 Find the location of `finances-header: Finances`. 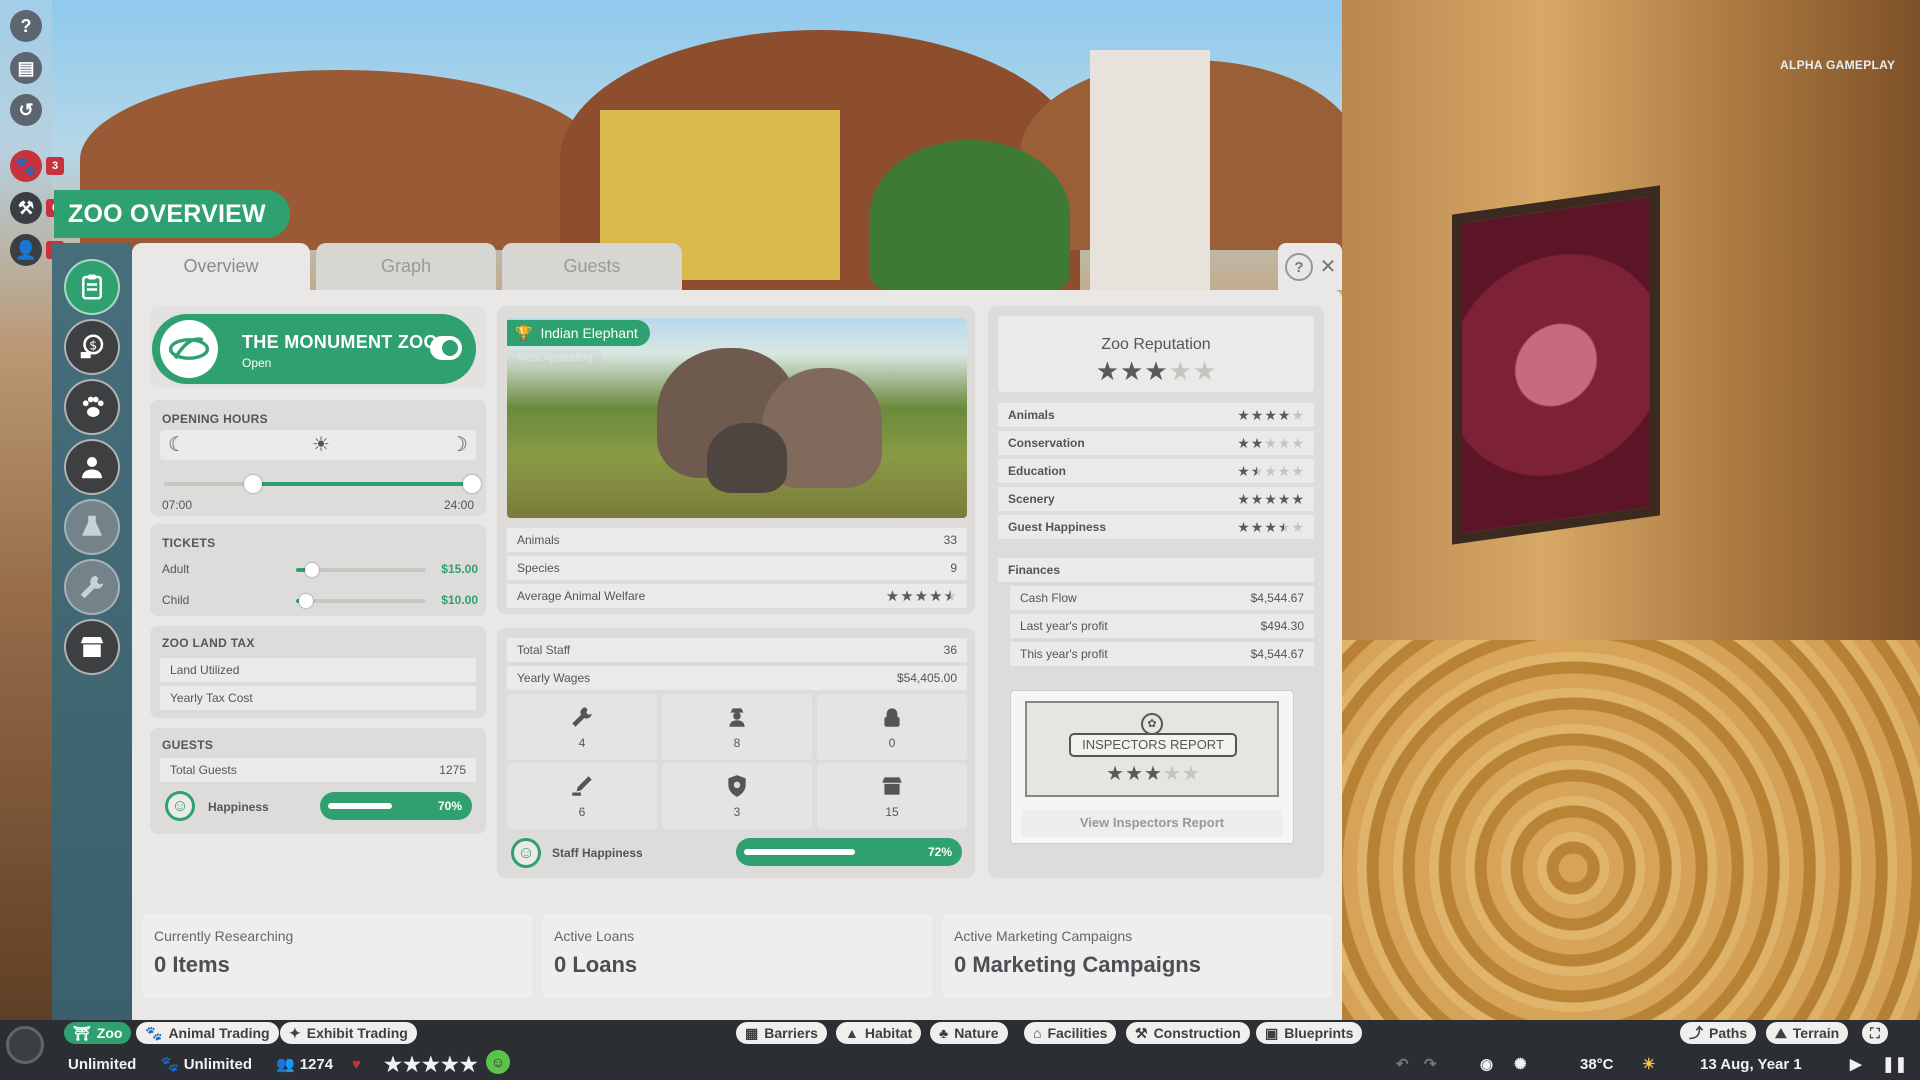

finances-header: Finances is located at coordinates (1156, 570).